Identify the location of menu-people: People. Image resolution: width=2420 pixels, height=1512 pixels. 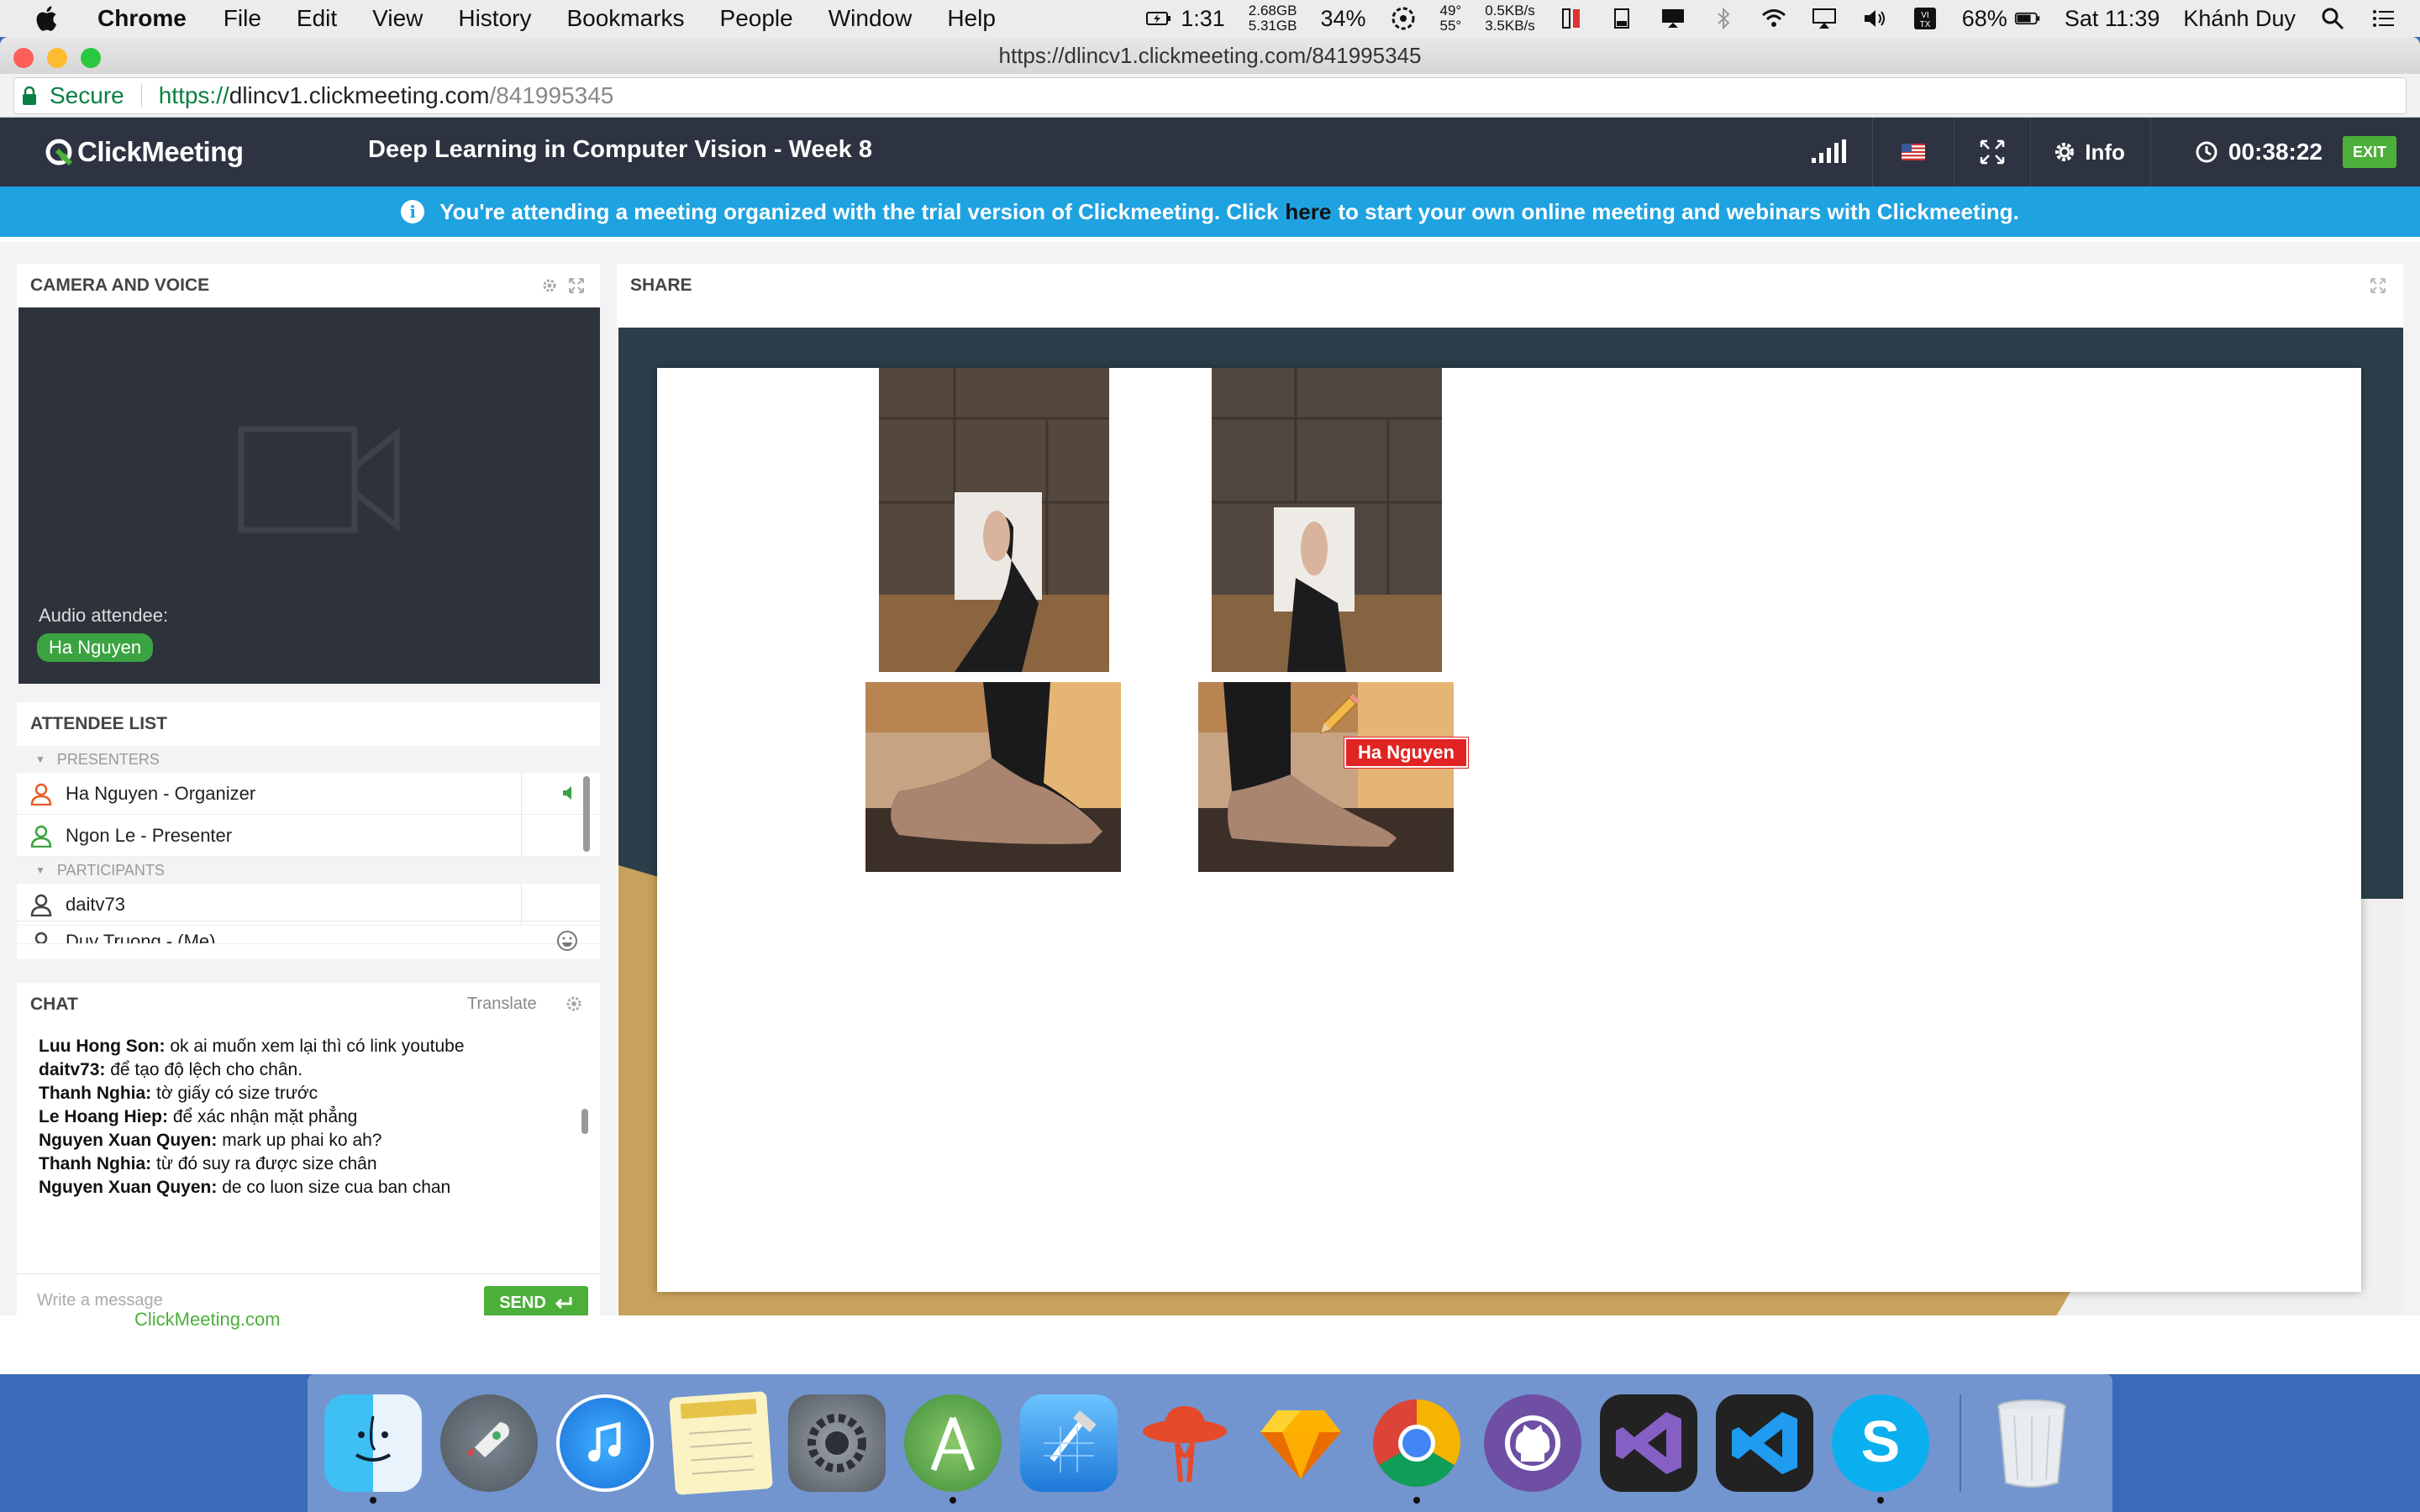
(756, 18).